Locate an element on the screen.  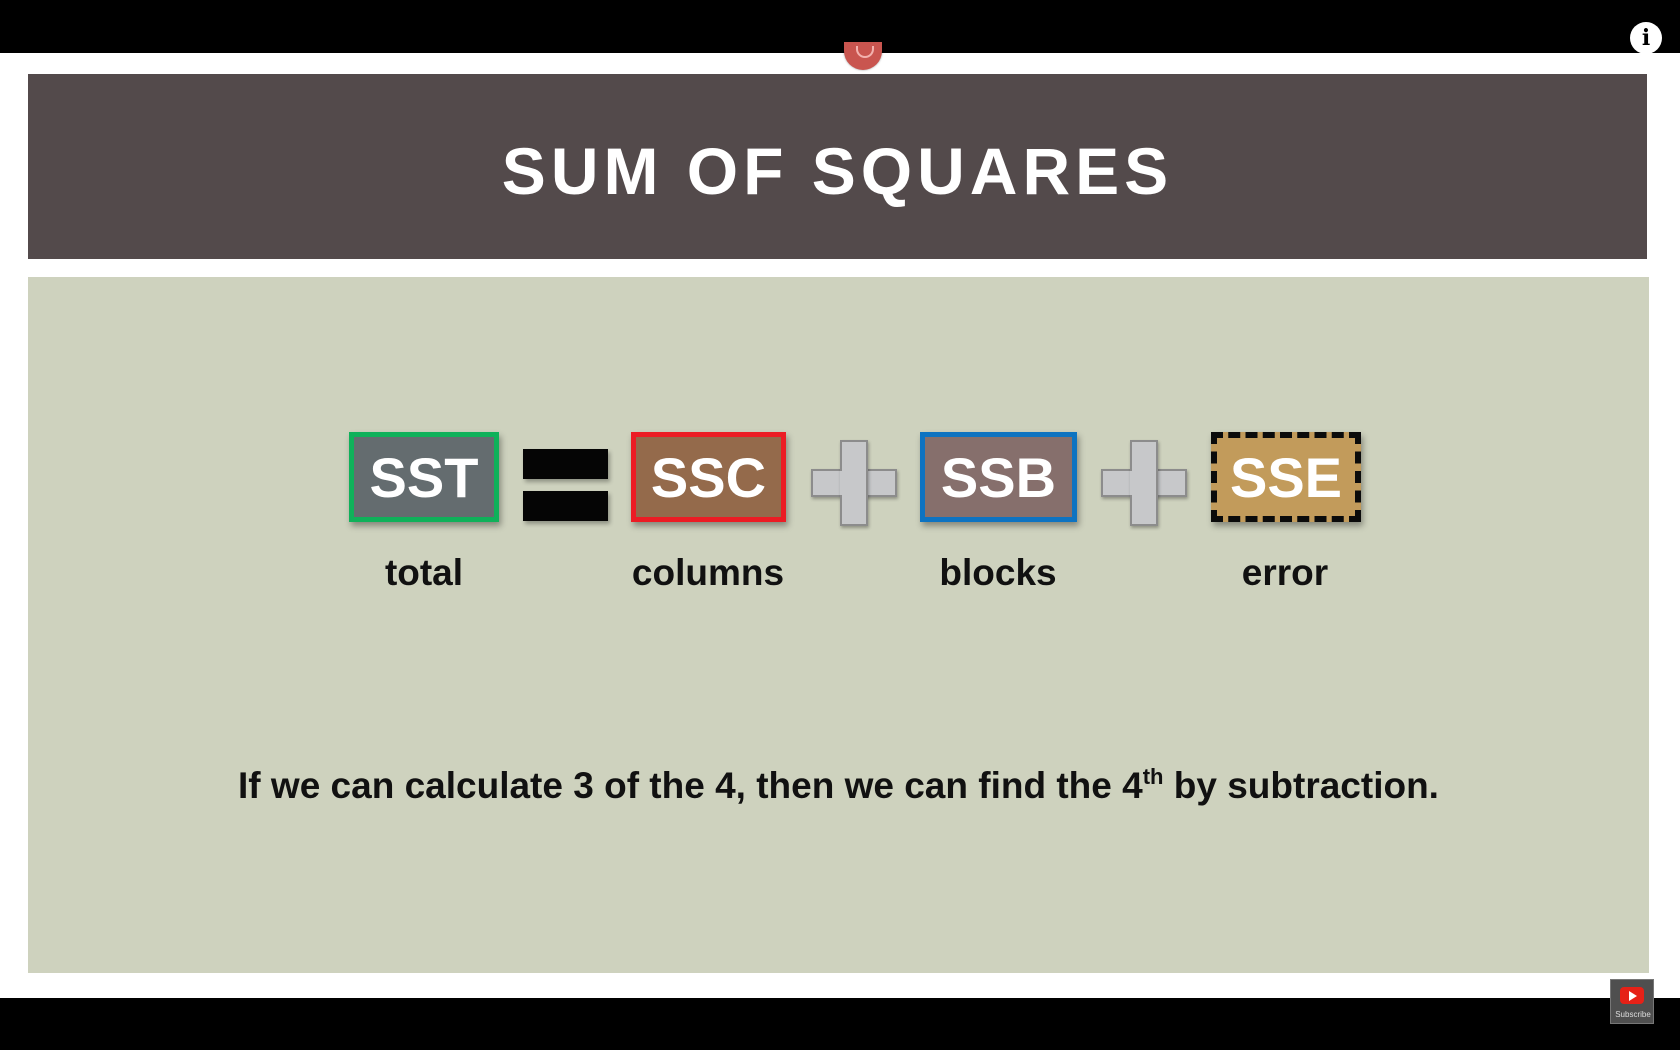
subscribe-button: Subscribe is located at coordinates (1632, 1001).